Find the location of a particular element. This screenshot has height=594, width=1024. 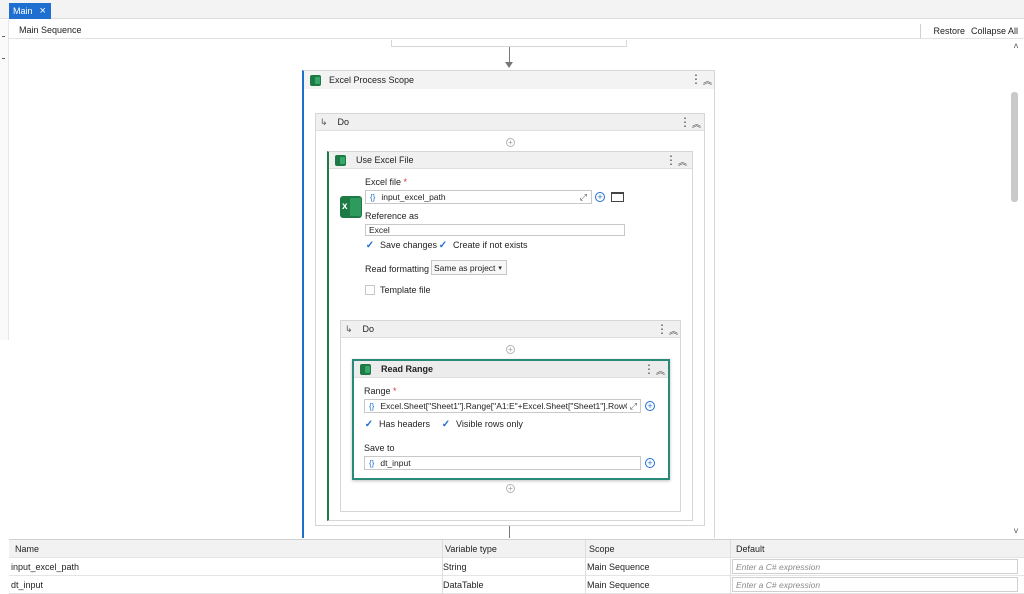

do-outer-title: Do is located at coordinates (343, 122).